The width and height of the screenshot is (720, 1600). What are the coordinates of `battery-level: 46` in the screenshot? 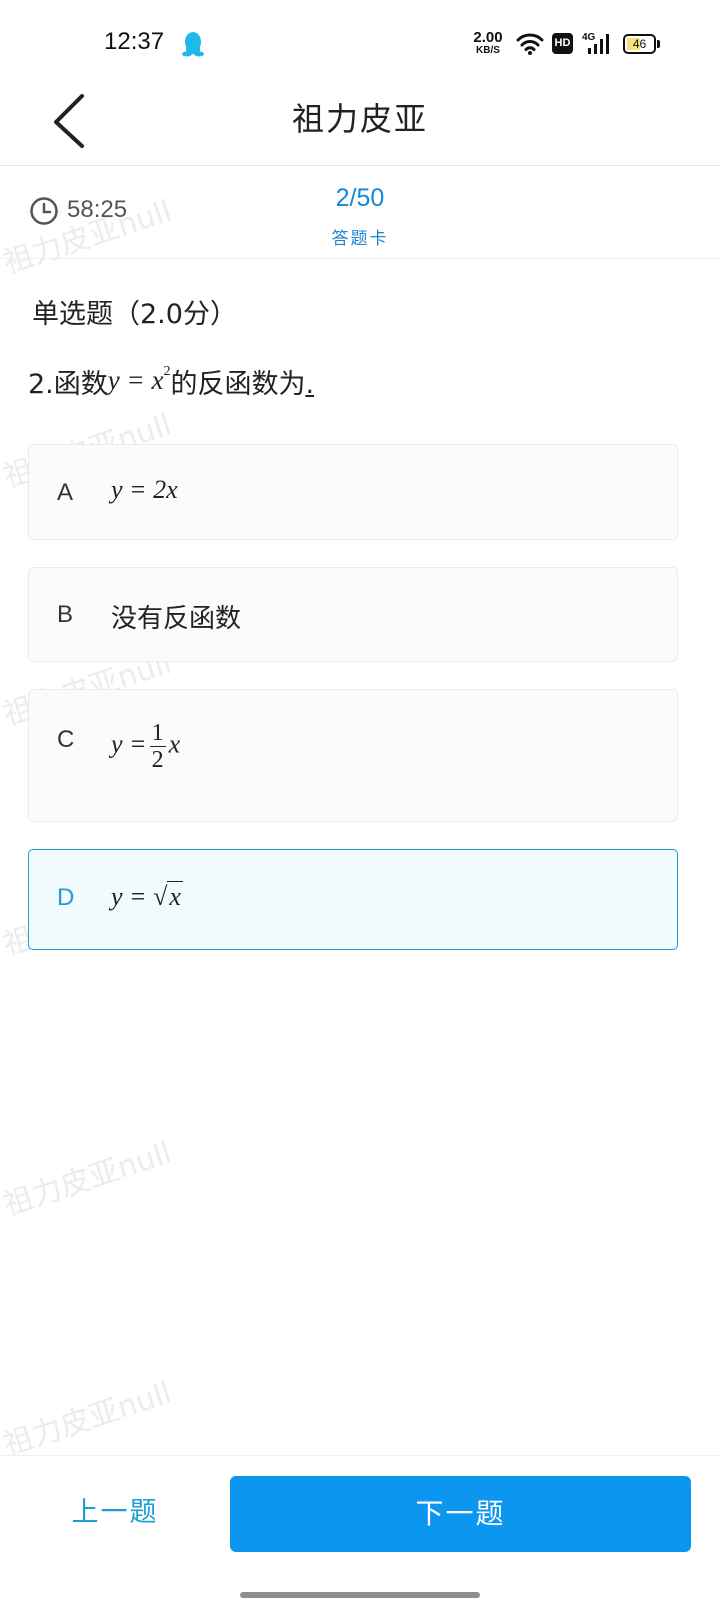 It's located at (639, 44).